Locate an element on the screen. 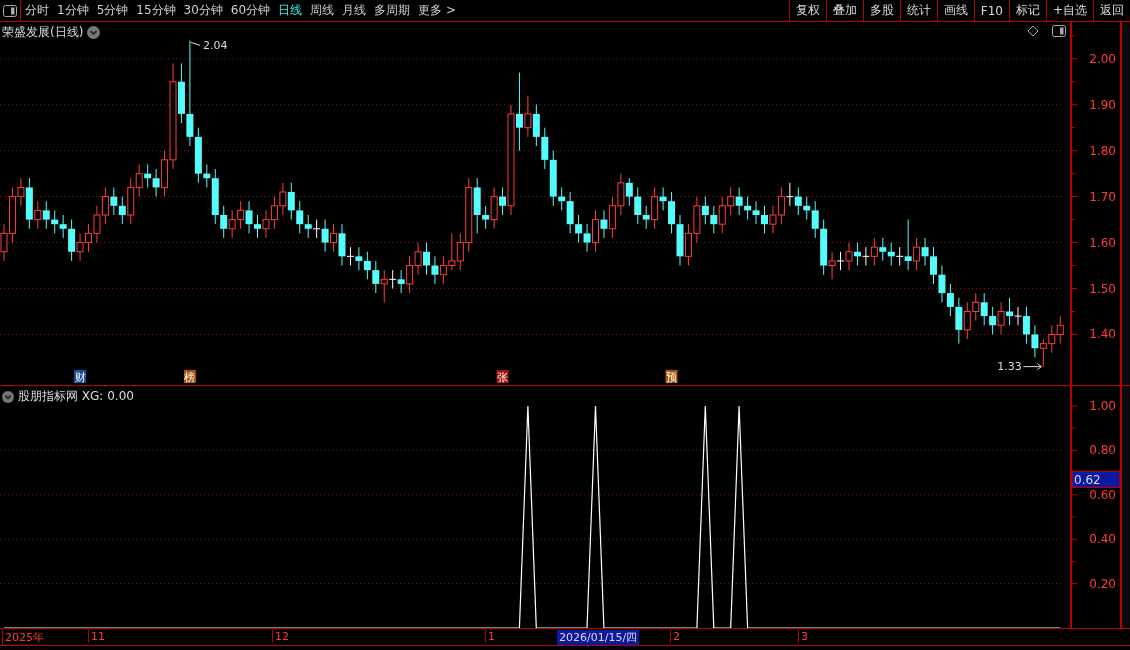 Image resolution: width=1130 pixels, height=650 pixels. date-axis-label: 12 is located at coordinates (280, 636).